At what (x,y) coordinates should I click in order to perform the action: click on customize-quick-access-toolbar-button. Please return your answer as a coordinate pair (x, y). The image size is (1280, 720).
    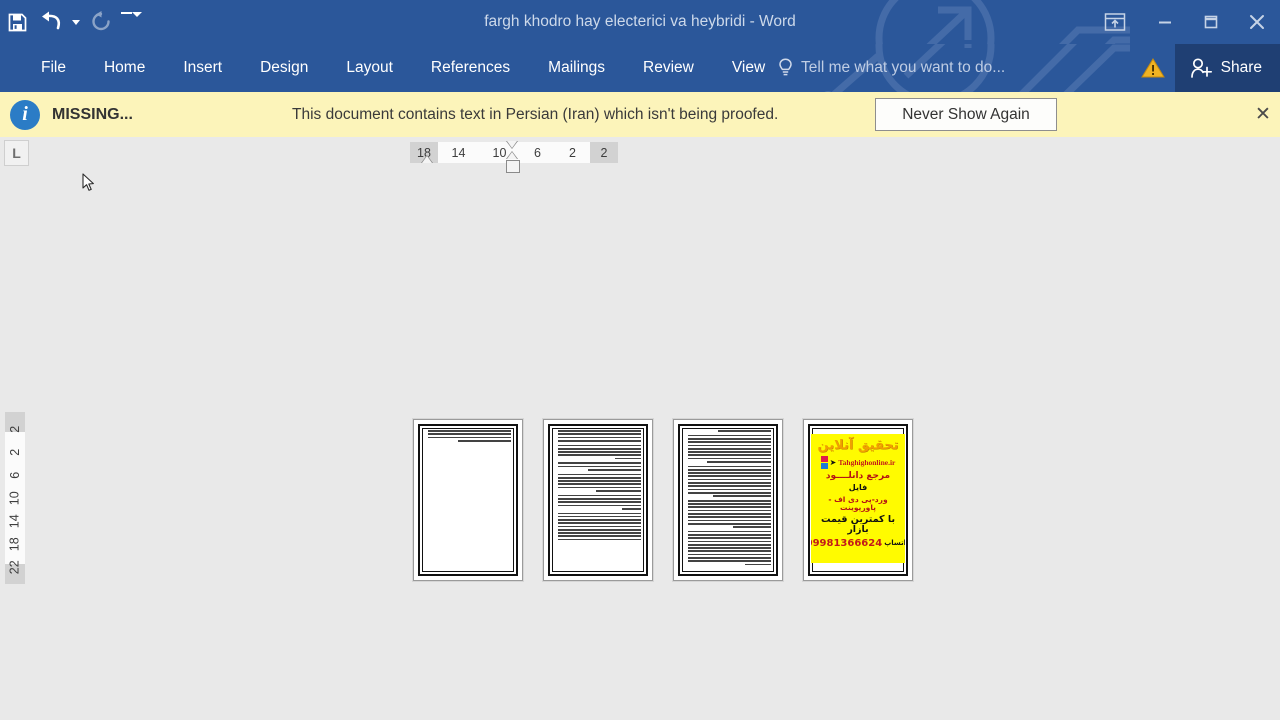
    Looking at the image, I should click on (131, 22).